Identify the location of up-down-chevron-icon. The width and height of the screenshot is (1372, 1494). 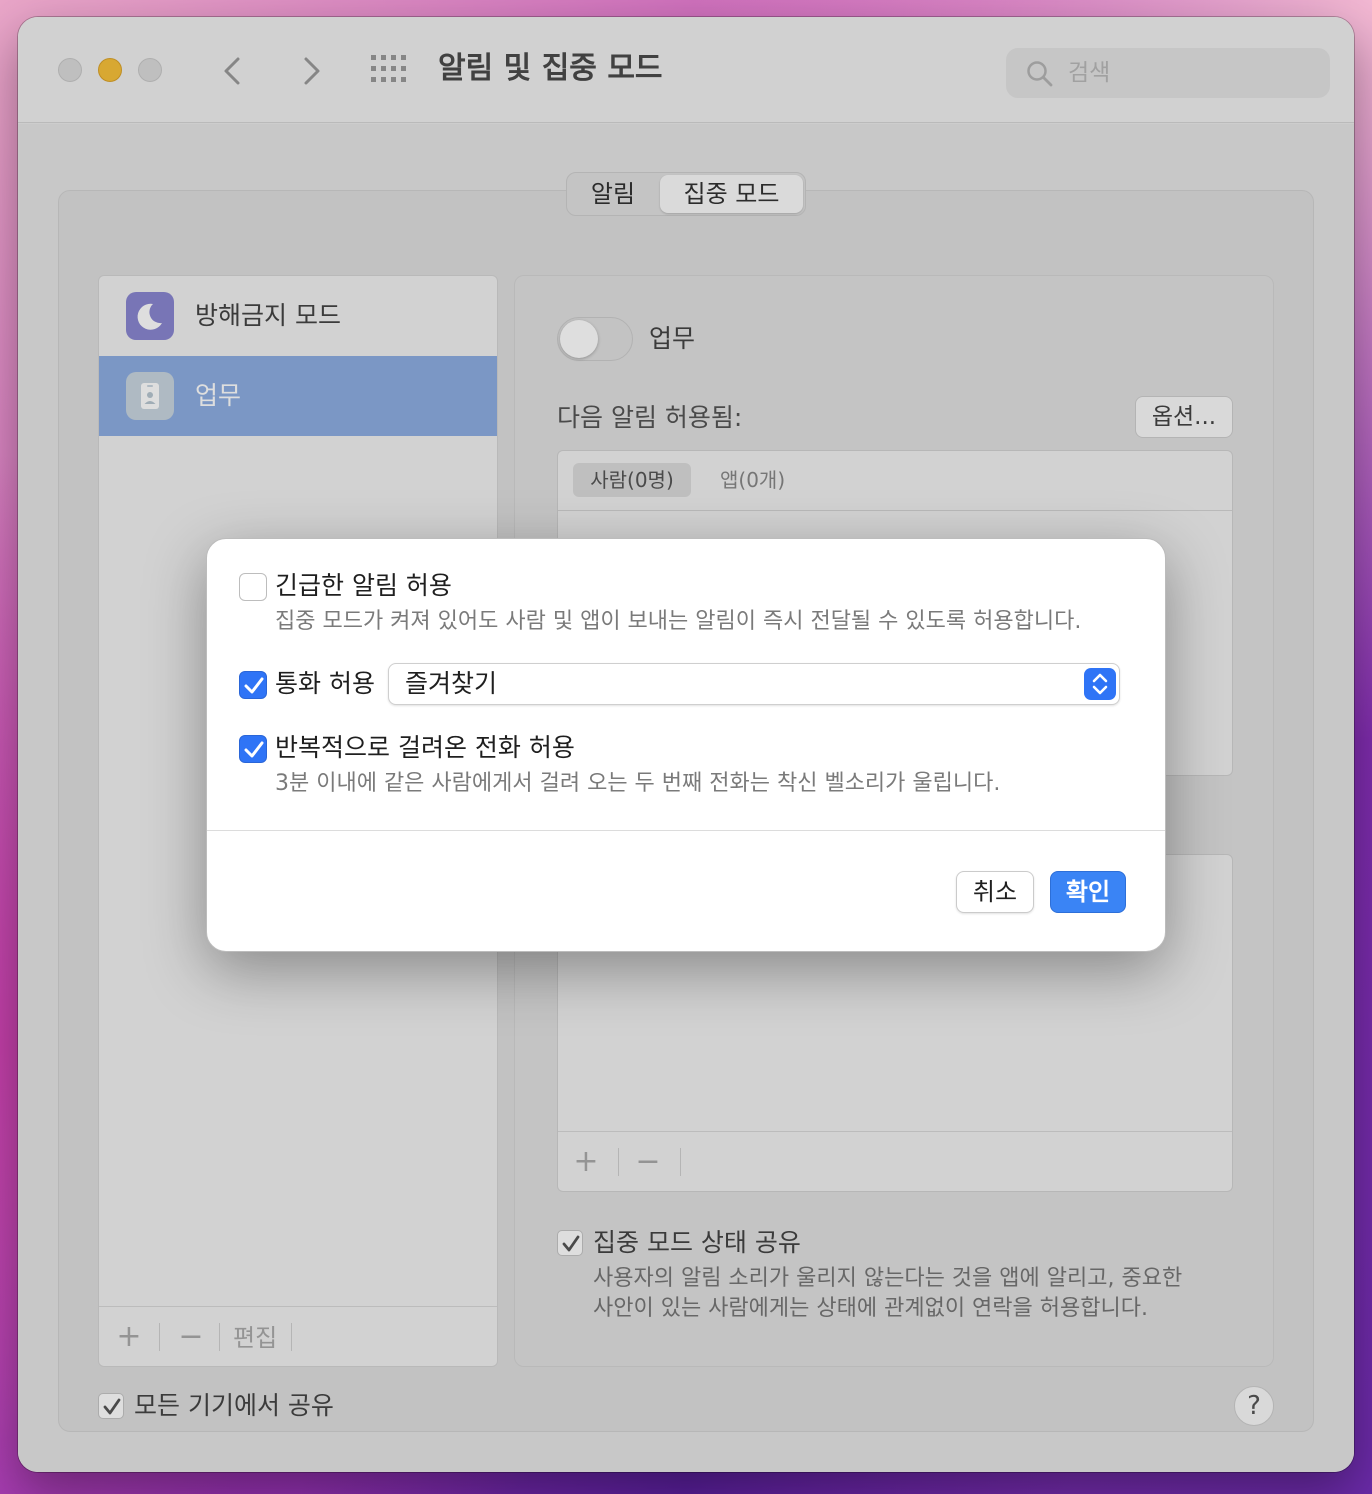
(1100, 684).